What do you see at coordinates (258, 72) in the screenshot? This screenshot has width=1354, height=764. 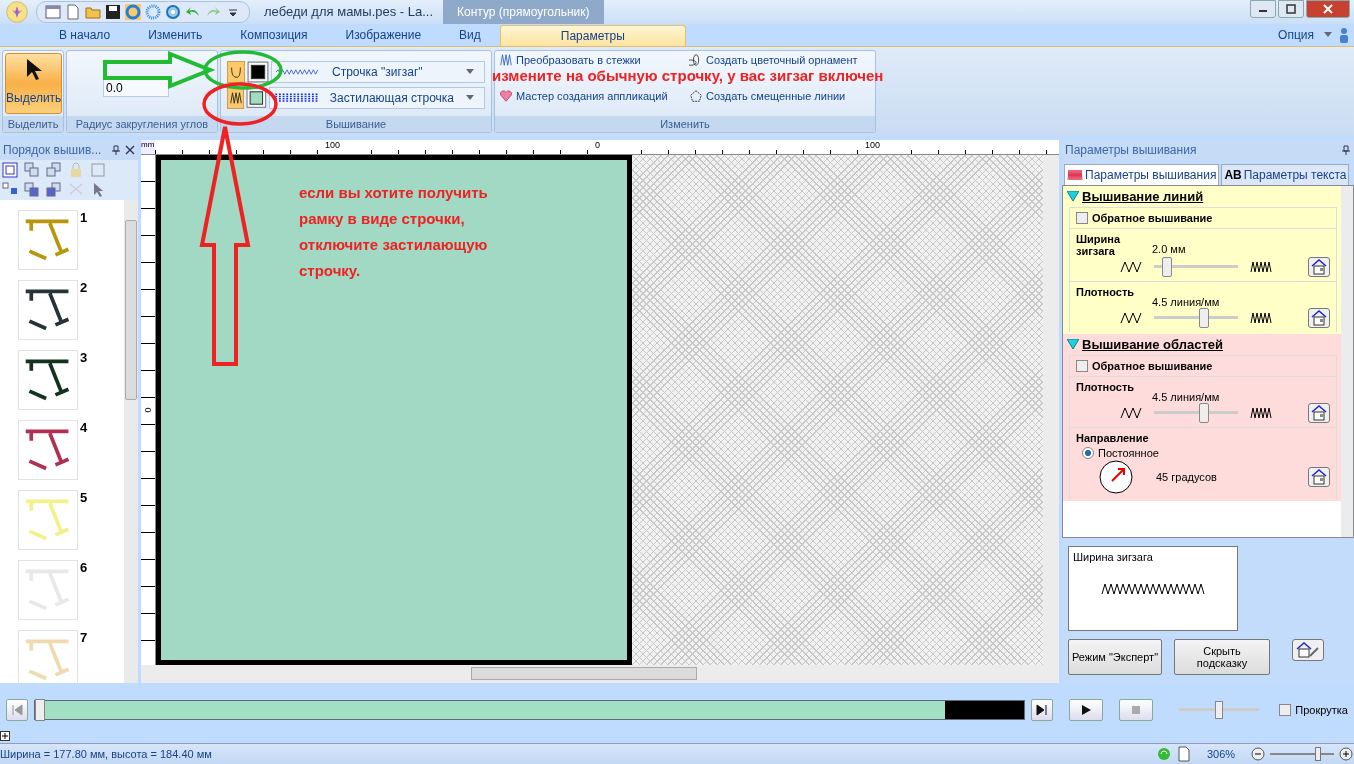 I see `line-color-swatch-icon` at bounding box center [258, 72].